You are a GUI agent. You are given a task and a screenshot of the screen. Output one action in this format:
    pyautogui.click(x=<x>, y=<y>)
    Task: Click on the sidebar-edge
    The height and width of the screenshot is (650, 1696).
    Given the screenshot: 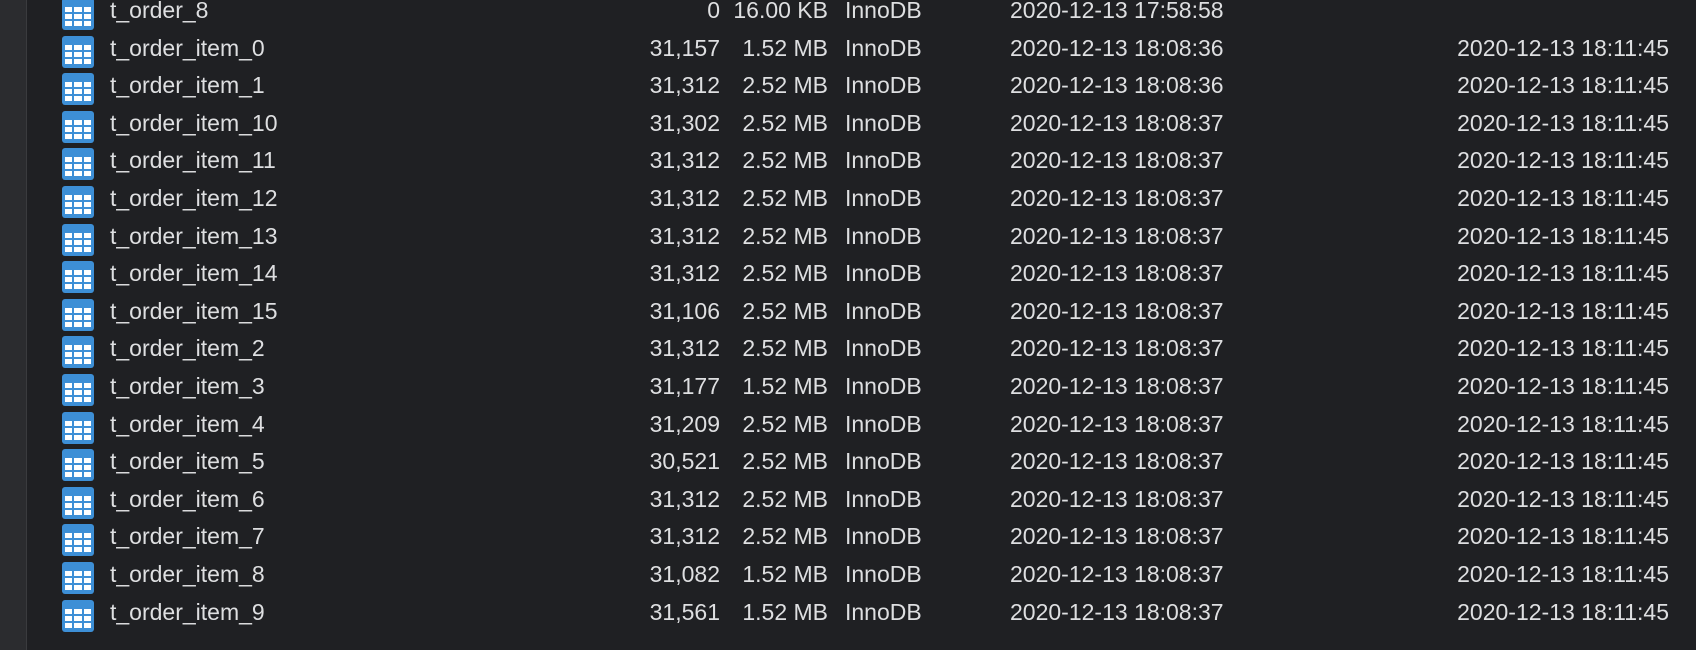 What is the action you would take?
    pyautogui.click(x=13, y=325)
    